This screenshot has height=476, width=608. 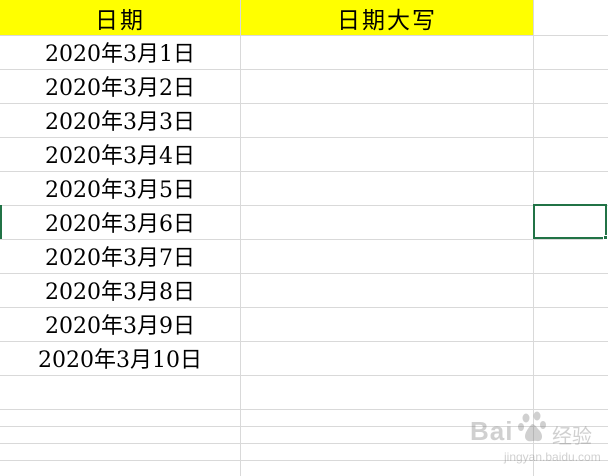 I want to click on watermark-brand-cn: 经验, so click(x=572, y=436).